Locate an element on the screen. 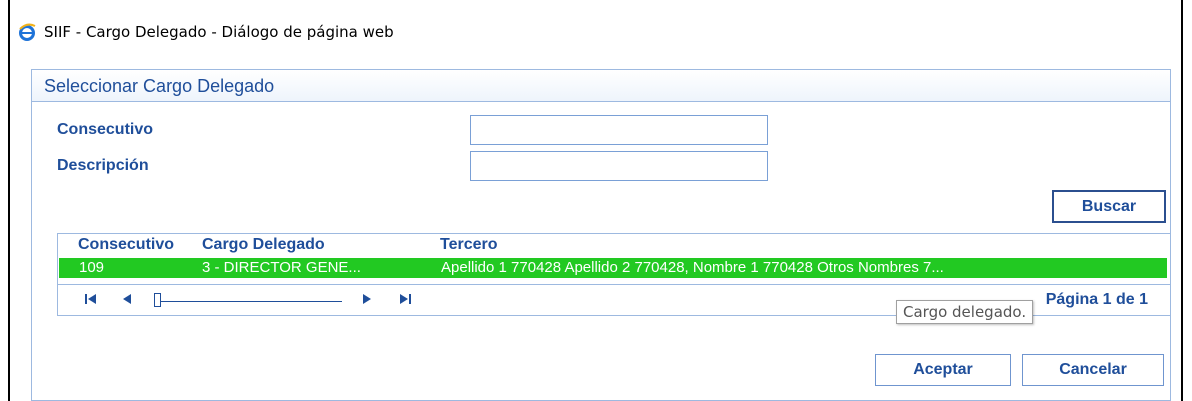 Image resolution: width=1192 pixels, height=401 pixels. prev-page-icon is located at coordinates (127, 299).